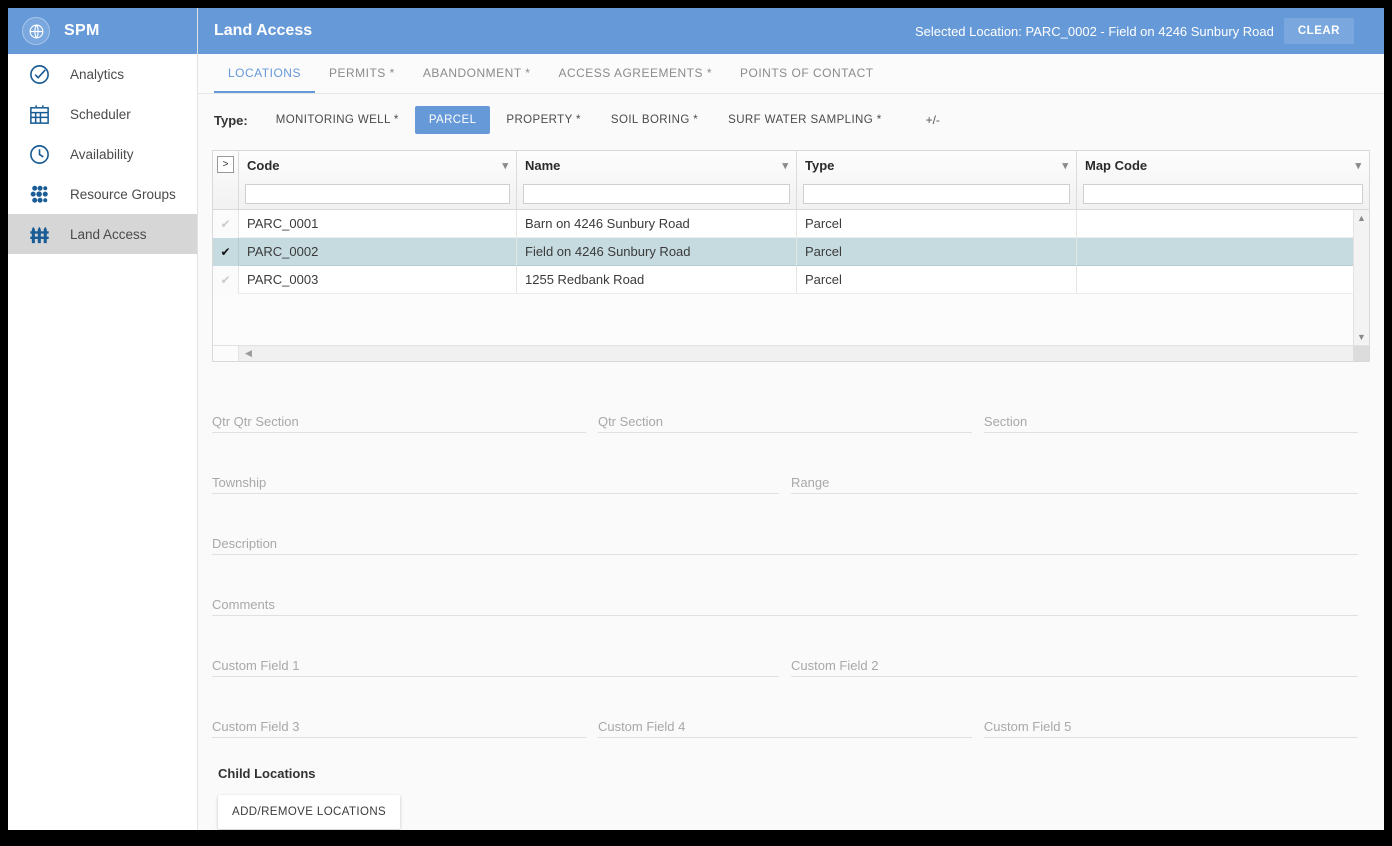 The height and width of the screenshot is (846, 1392). I want to click on sidebar-item-resource-groups: Resource Groups, so click(102, 194).